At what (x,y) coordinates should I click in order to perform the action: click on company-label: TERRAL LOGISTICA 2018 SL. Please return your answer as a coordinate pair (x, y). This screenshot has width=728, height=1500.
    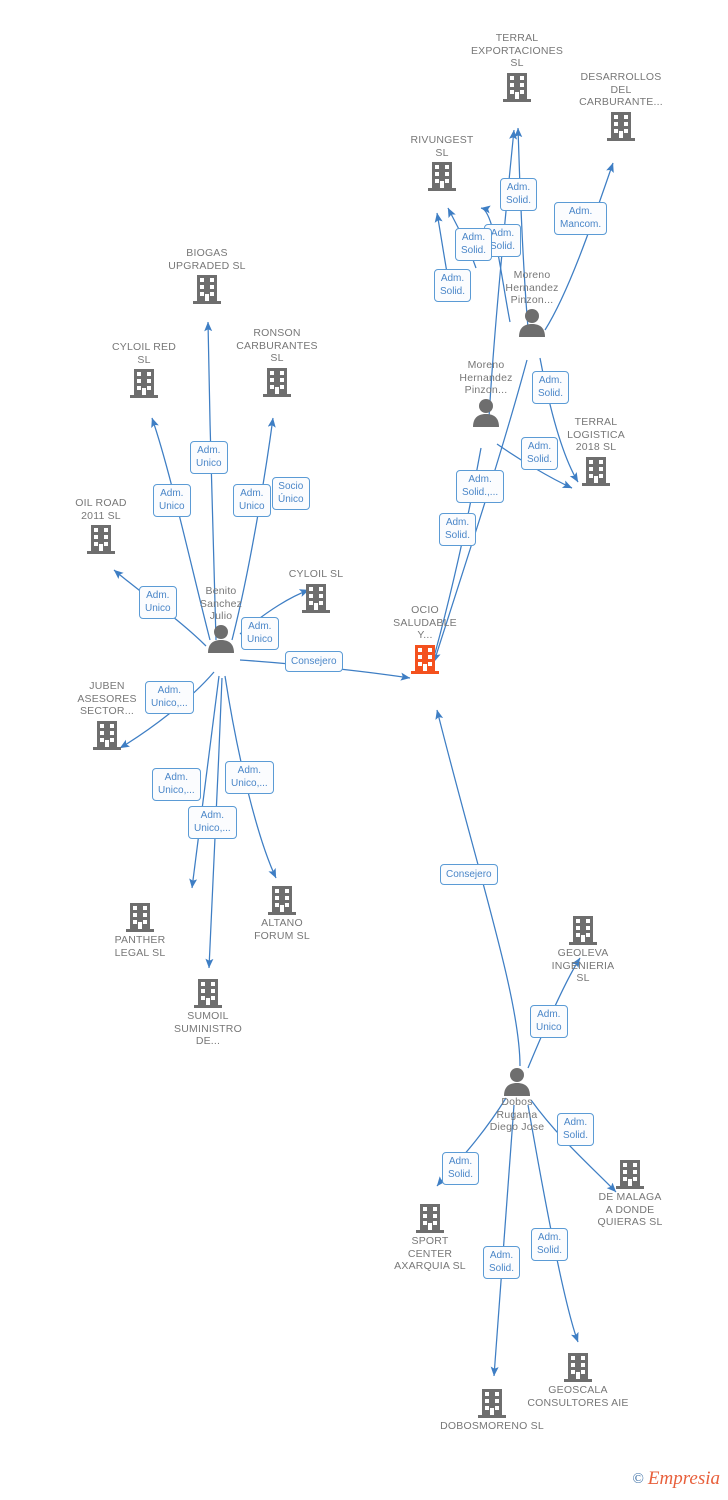
    Looking at the image, I should click on (596, 434).